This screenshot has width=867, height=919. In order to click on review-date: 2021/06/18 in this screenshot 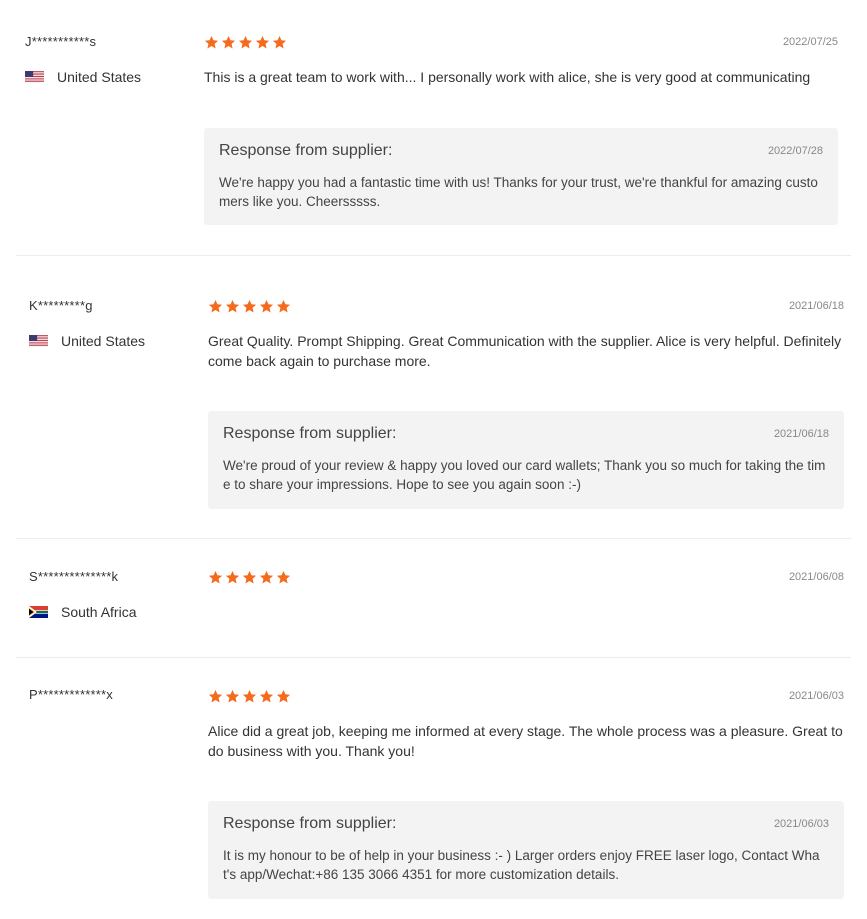, I will do `click(816, 306)`.